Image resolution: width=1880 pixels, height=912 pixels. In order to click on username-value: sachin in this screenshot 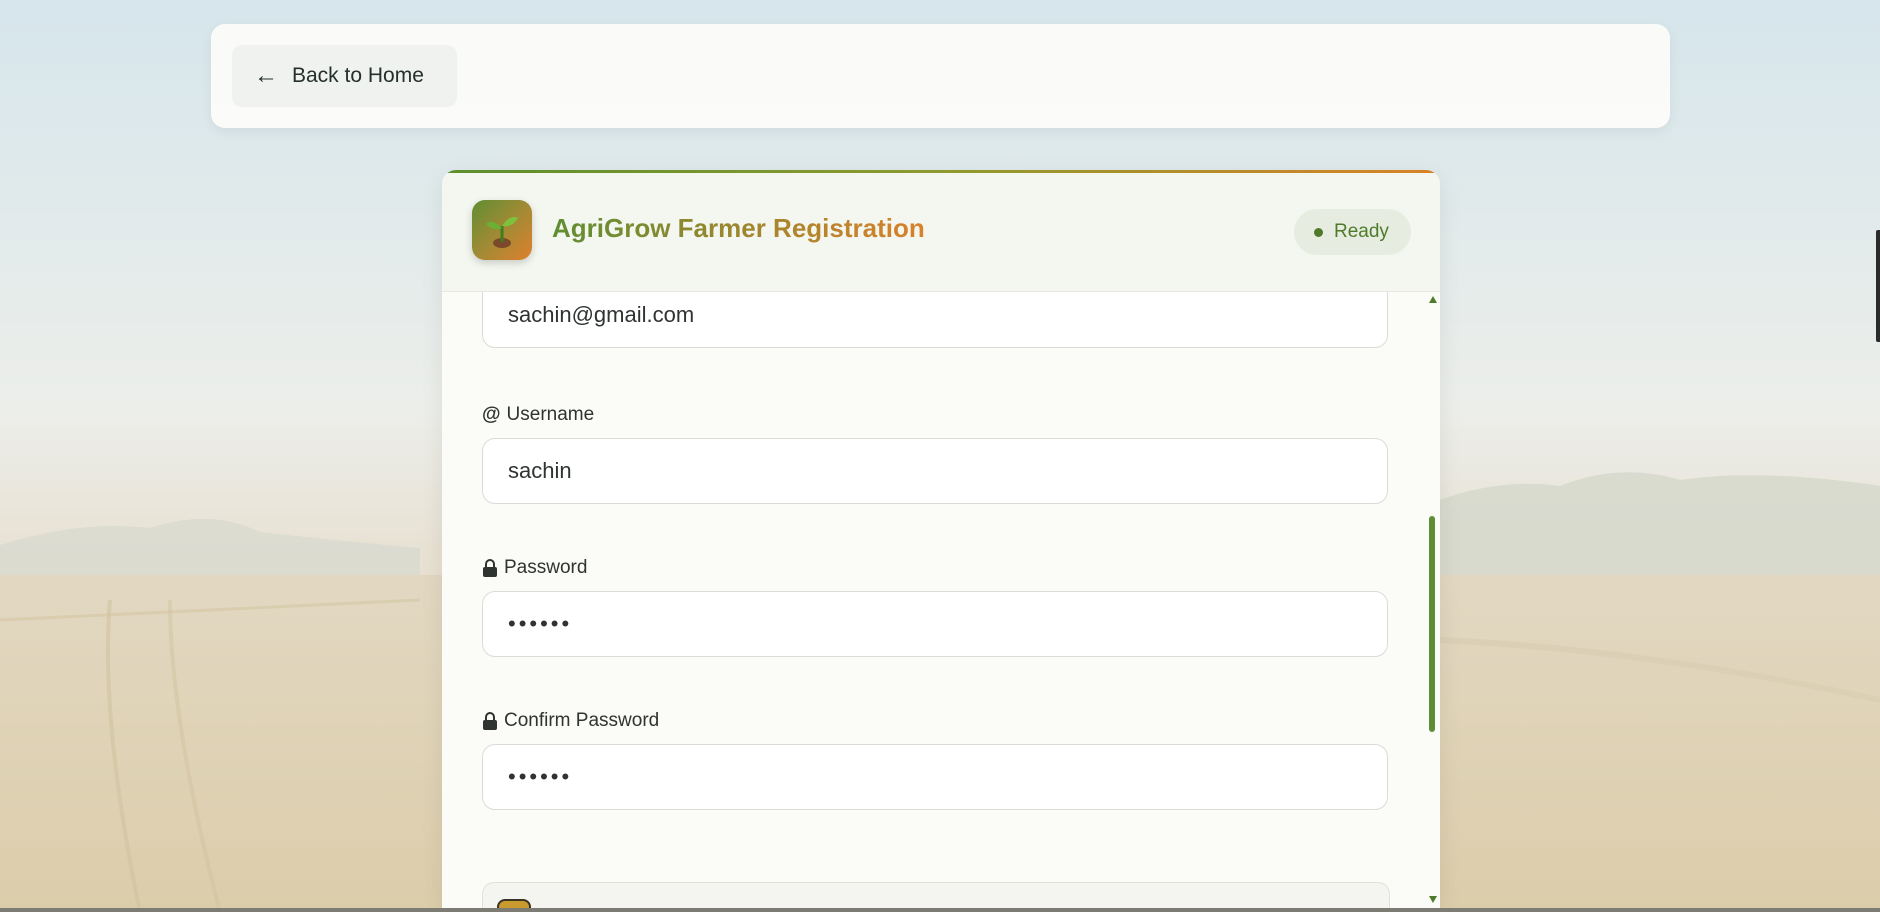, I will do `click(540, 470)`.